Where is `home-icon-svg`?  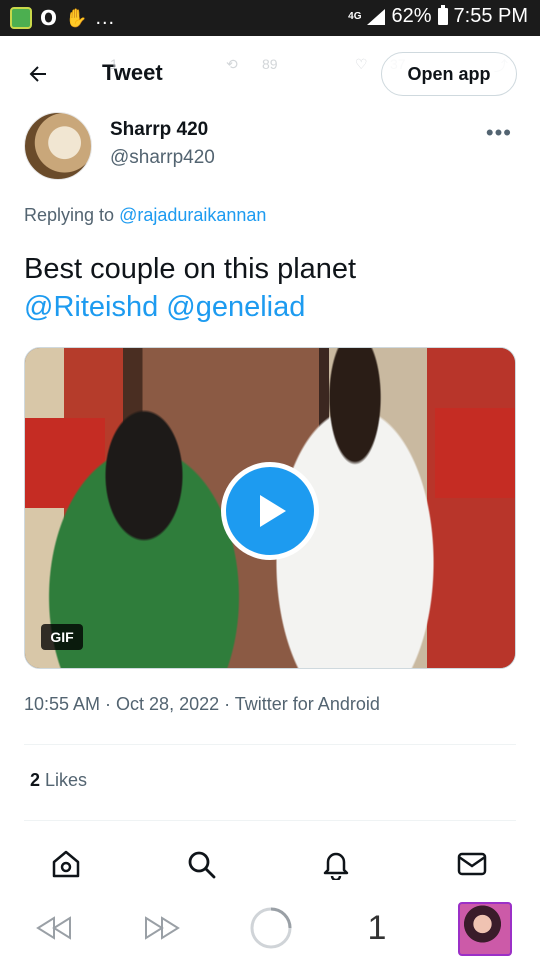 home-icon-svg is located at coordinates (66, 864).